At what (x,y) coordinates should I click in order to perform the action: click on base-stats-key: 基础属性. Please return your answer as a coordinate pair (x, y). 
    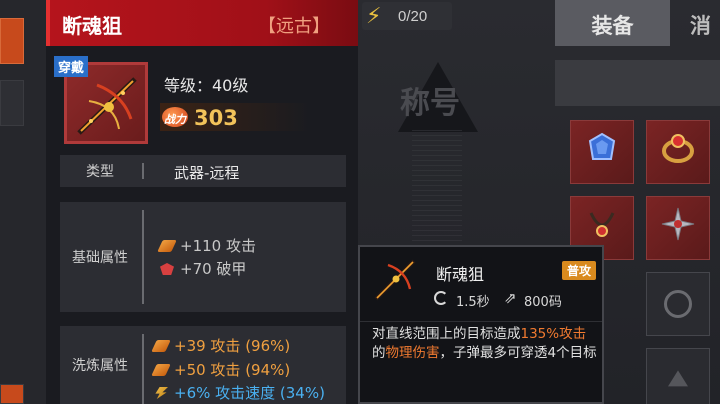
    Looking at the image, I should click on (100, 258).